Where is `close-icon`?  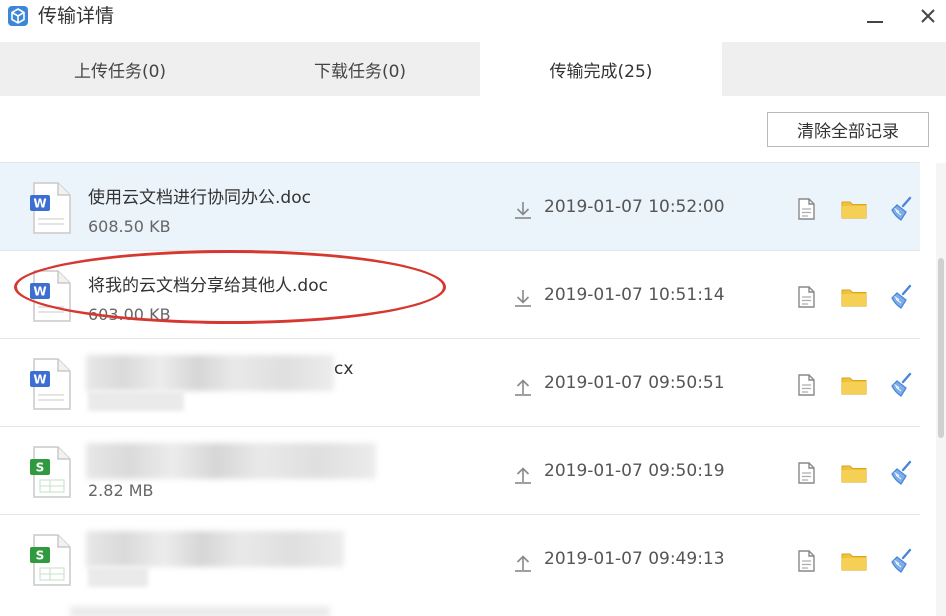 close-icon is located at coordinates (928, 16).